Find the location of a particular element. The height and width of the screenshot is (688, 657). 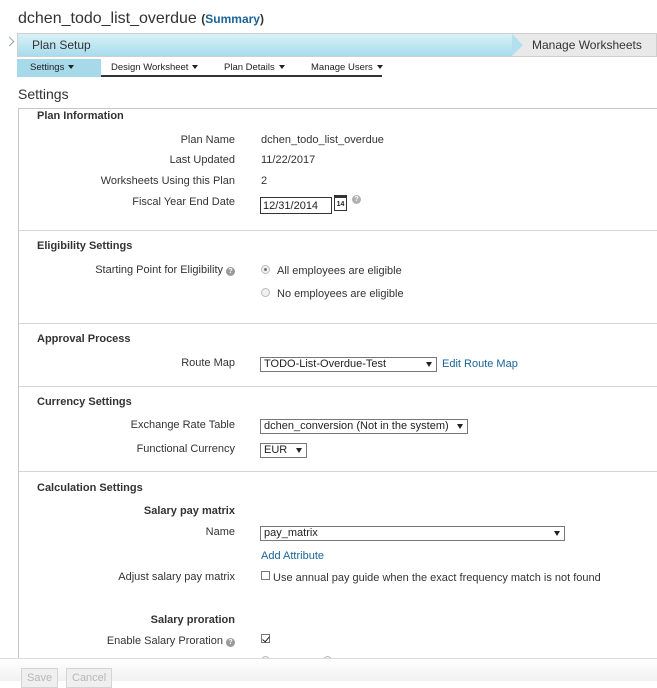

summary-close: ) is located at coordinates (261, 19).